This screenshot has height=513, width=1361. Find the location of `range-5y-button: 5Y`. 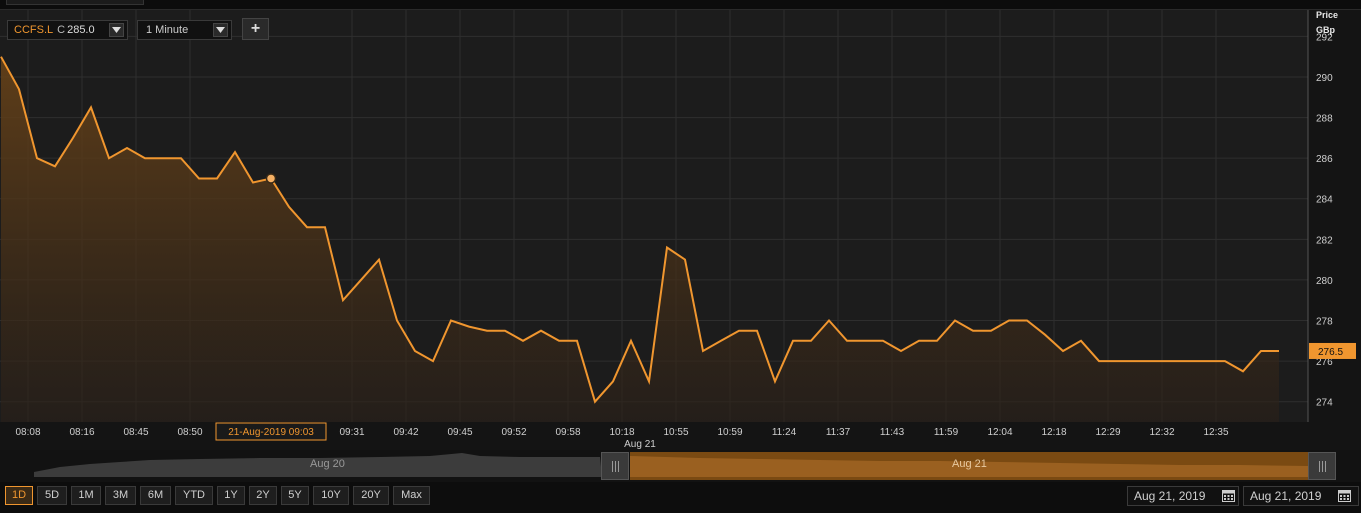

range-5y-button: 5Y is located at coordinates (295, 495).